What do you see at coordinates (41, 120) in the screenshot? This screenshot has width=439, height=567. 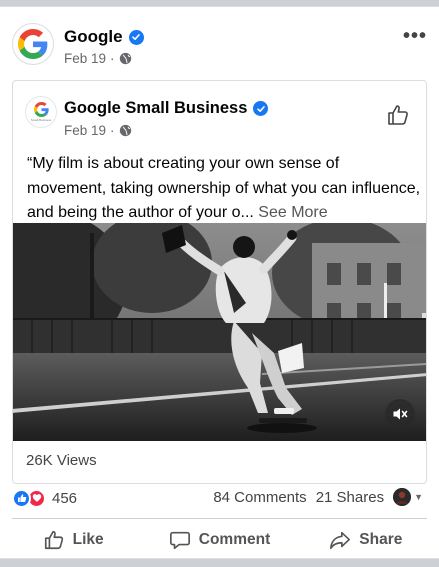 I see `avatar-caption: Small Business` at bounding box center [41, 120].